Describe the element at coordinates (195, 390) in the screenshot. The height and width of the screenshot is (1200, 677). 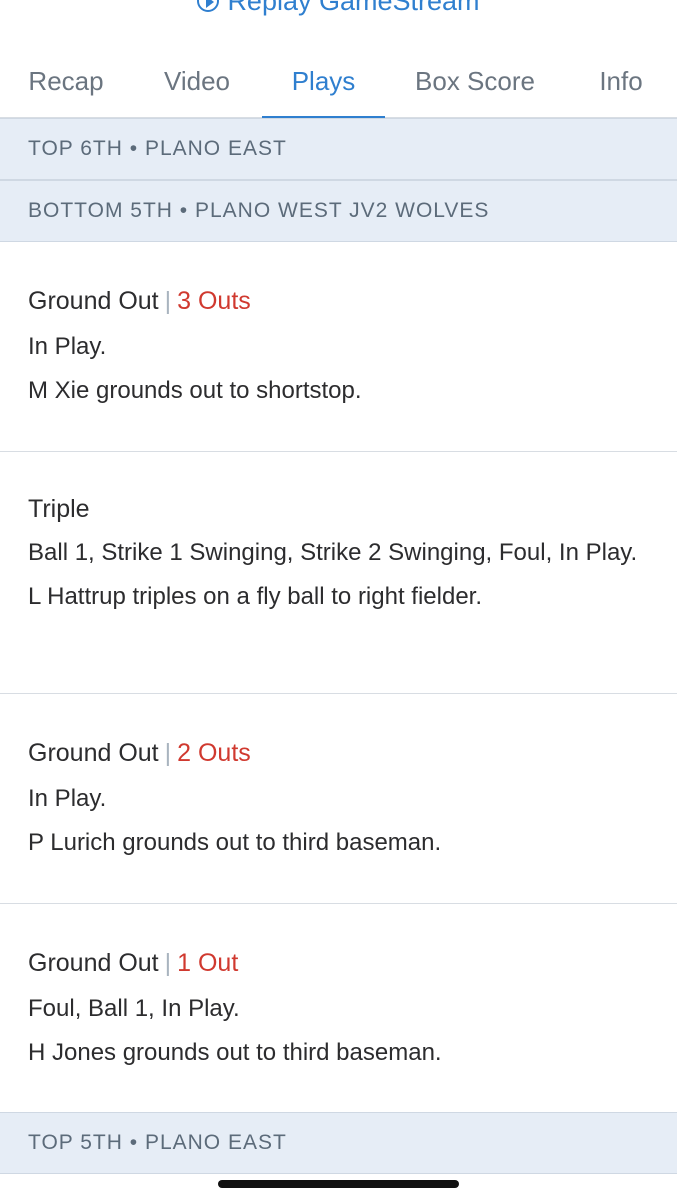
I see `play-description: M Xie grounds out to shortstop.` at that location.